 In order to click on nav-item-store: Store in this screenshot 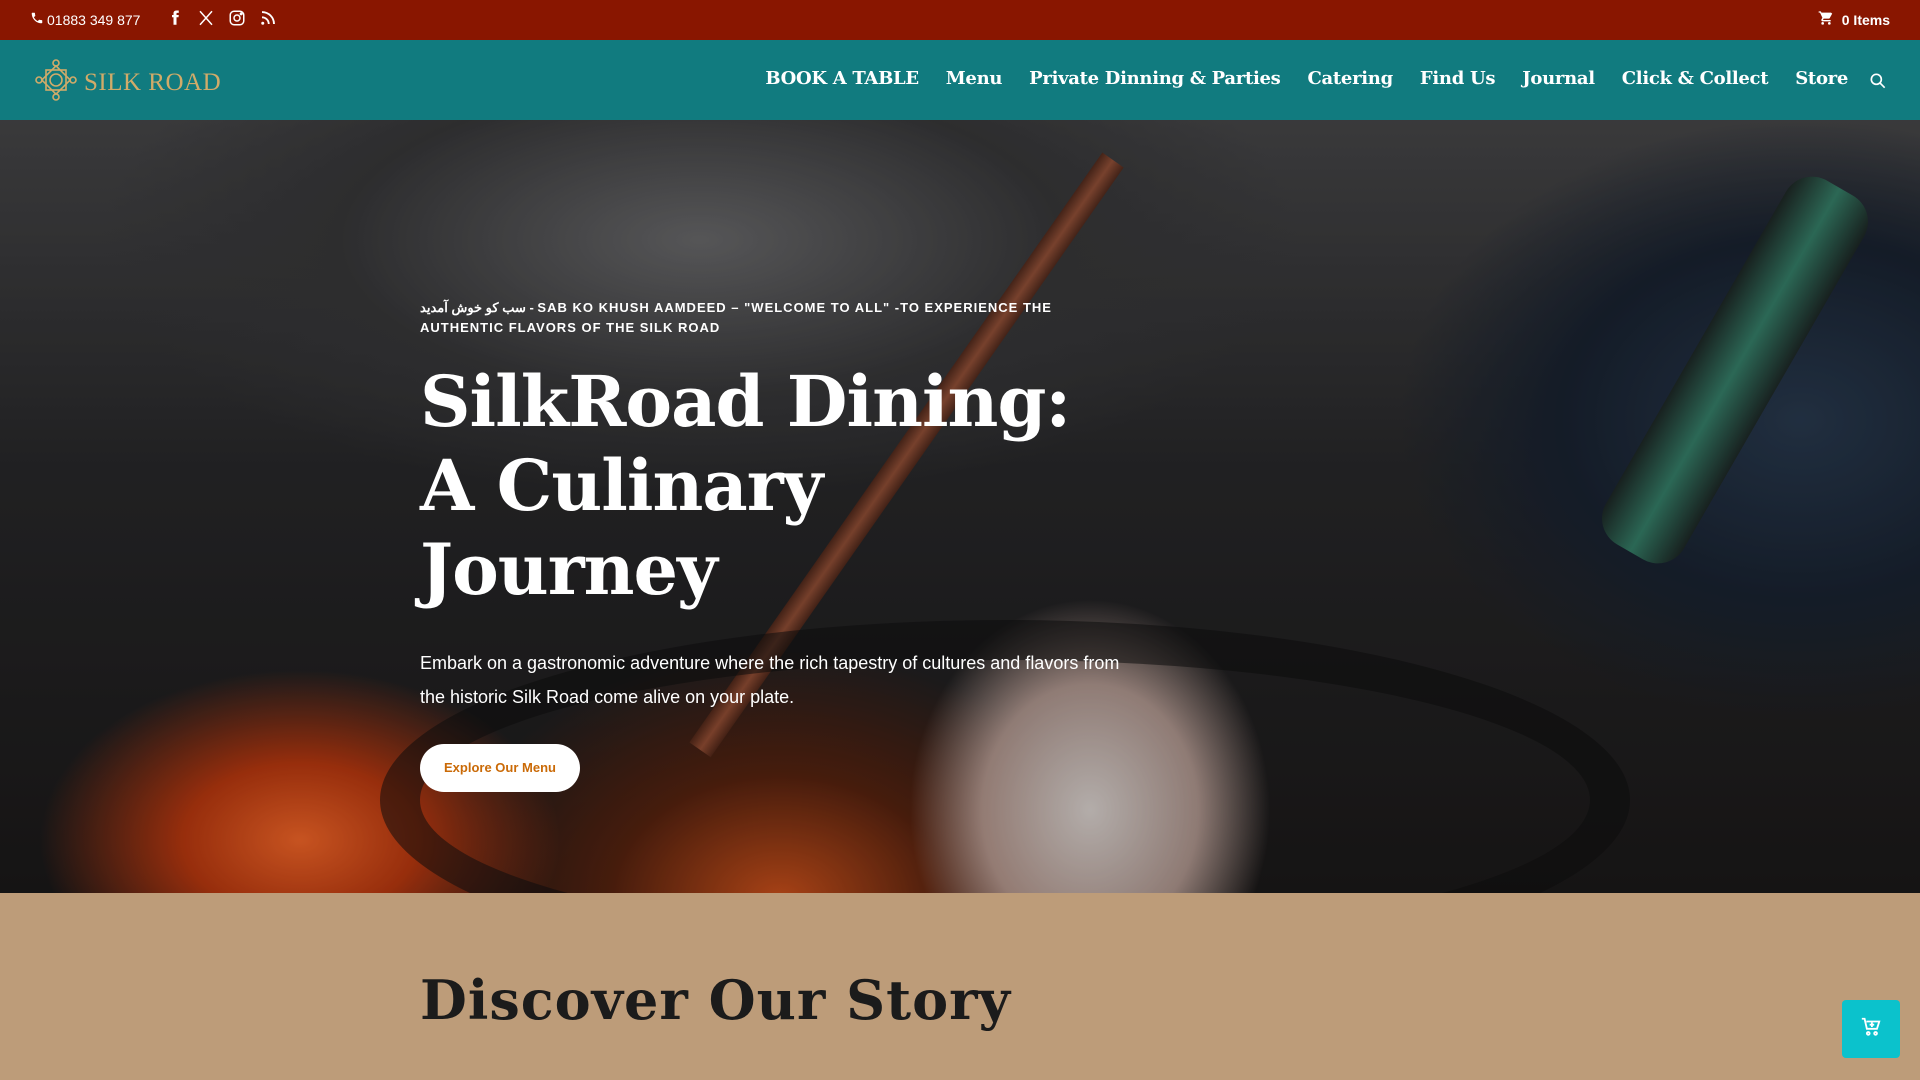, I will do `click(1821, 78)`.